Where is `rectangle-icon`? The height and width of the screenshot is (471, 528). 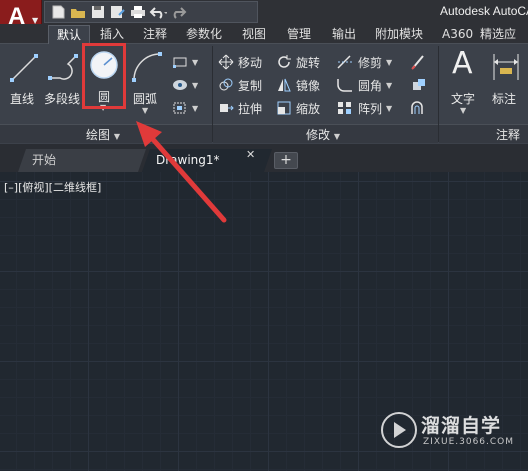
rectangle-icon is located at coordinates (180, 62).